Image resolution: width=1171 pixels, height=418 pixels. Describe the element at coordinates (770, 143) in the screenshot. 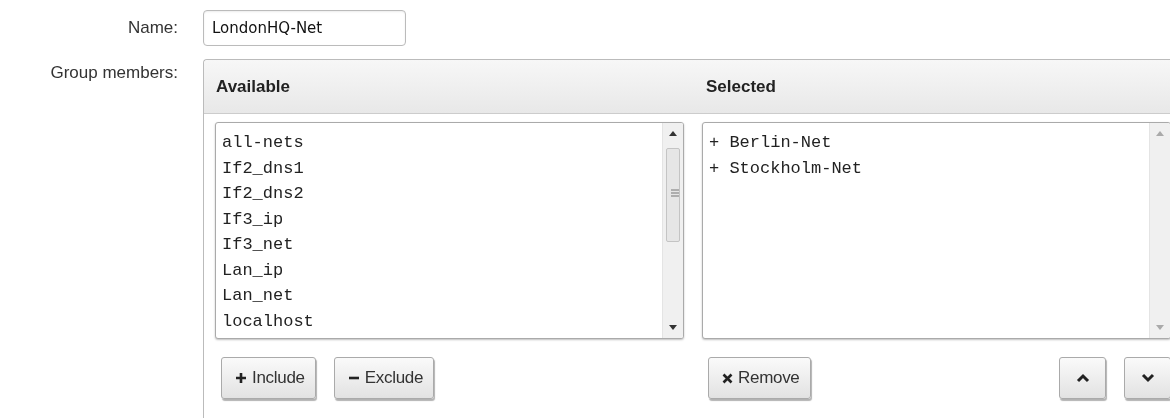

I see `list-item: + Berlin-Net` at that location.